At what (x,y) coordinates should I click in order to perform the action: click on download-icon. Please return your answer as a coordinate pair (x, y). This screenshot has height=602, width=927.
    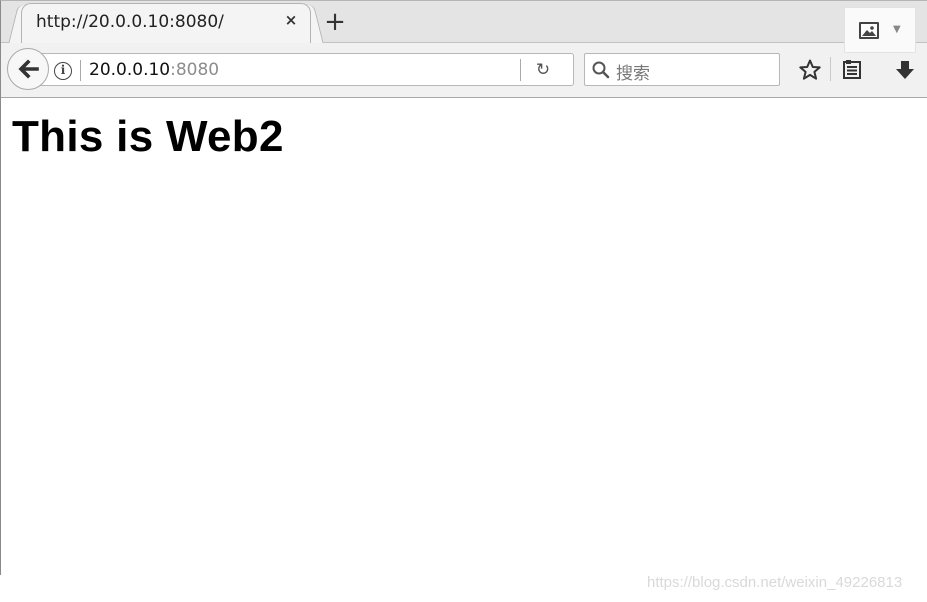
    Looking at the image, I should click on (905, 70).